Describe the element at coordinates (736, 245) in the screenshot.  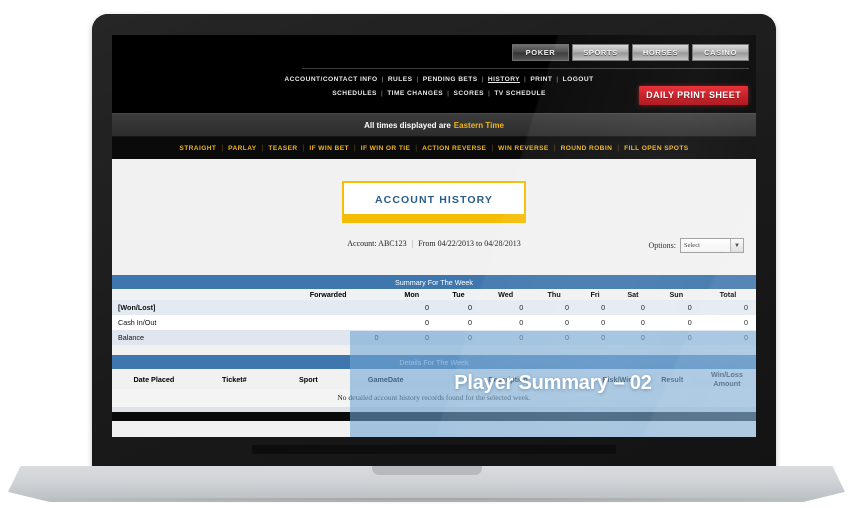
I see `chevron-down-icon: ▼` at that location.